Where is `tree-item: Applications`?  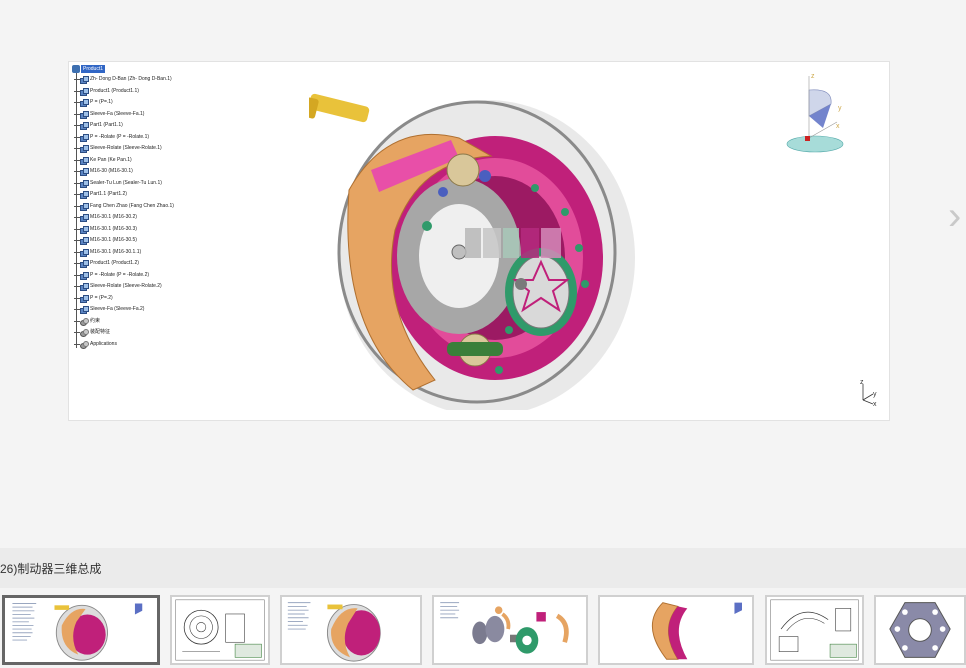 tree-item: Applications is located at coordinates (162, 345).